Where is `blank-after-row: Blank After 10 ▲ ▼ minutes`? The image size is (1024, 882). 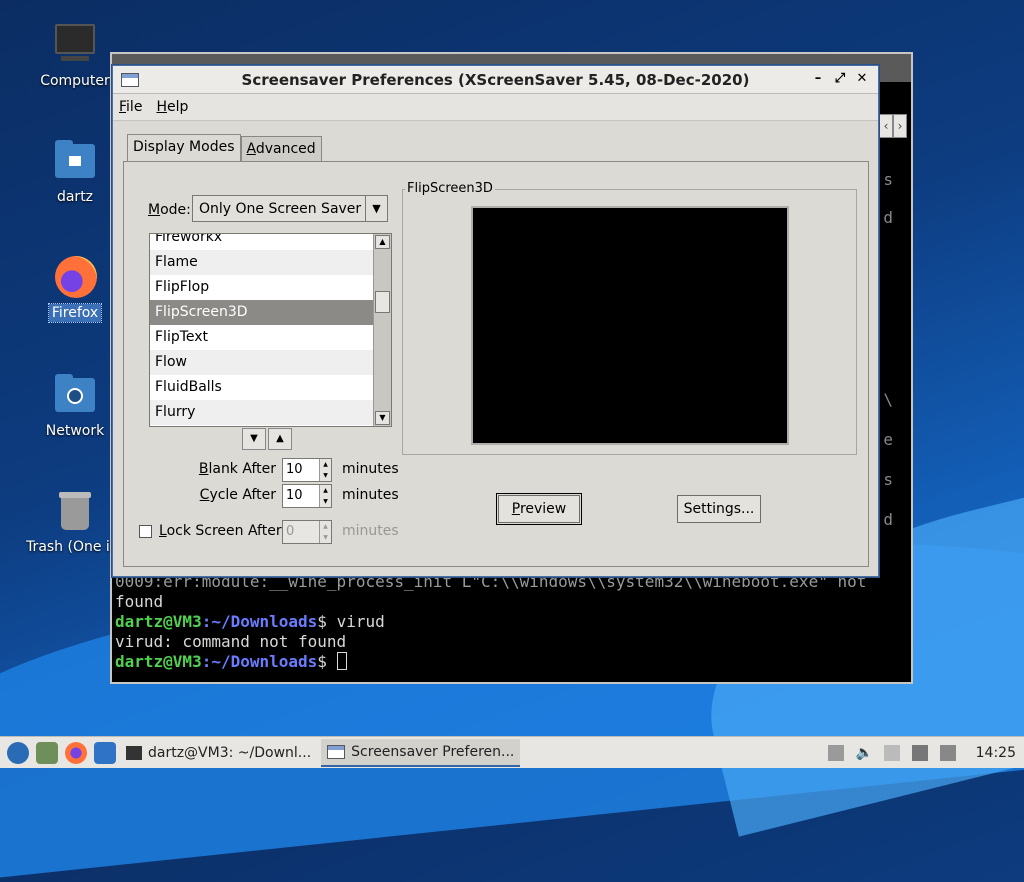
blank-after-row: Blank After 10 ▲ ▼ minutes is located at coordinates (274, 470).